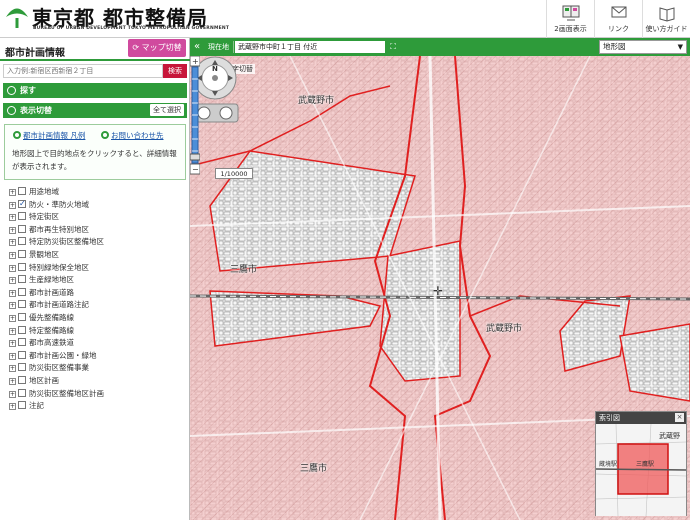 This screenshot has height=520, width=690. I want to click on layer-item: + 都市計画道路, so click(41, 293).